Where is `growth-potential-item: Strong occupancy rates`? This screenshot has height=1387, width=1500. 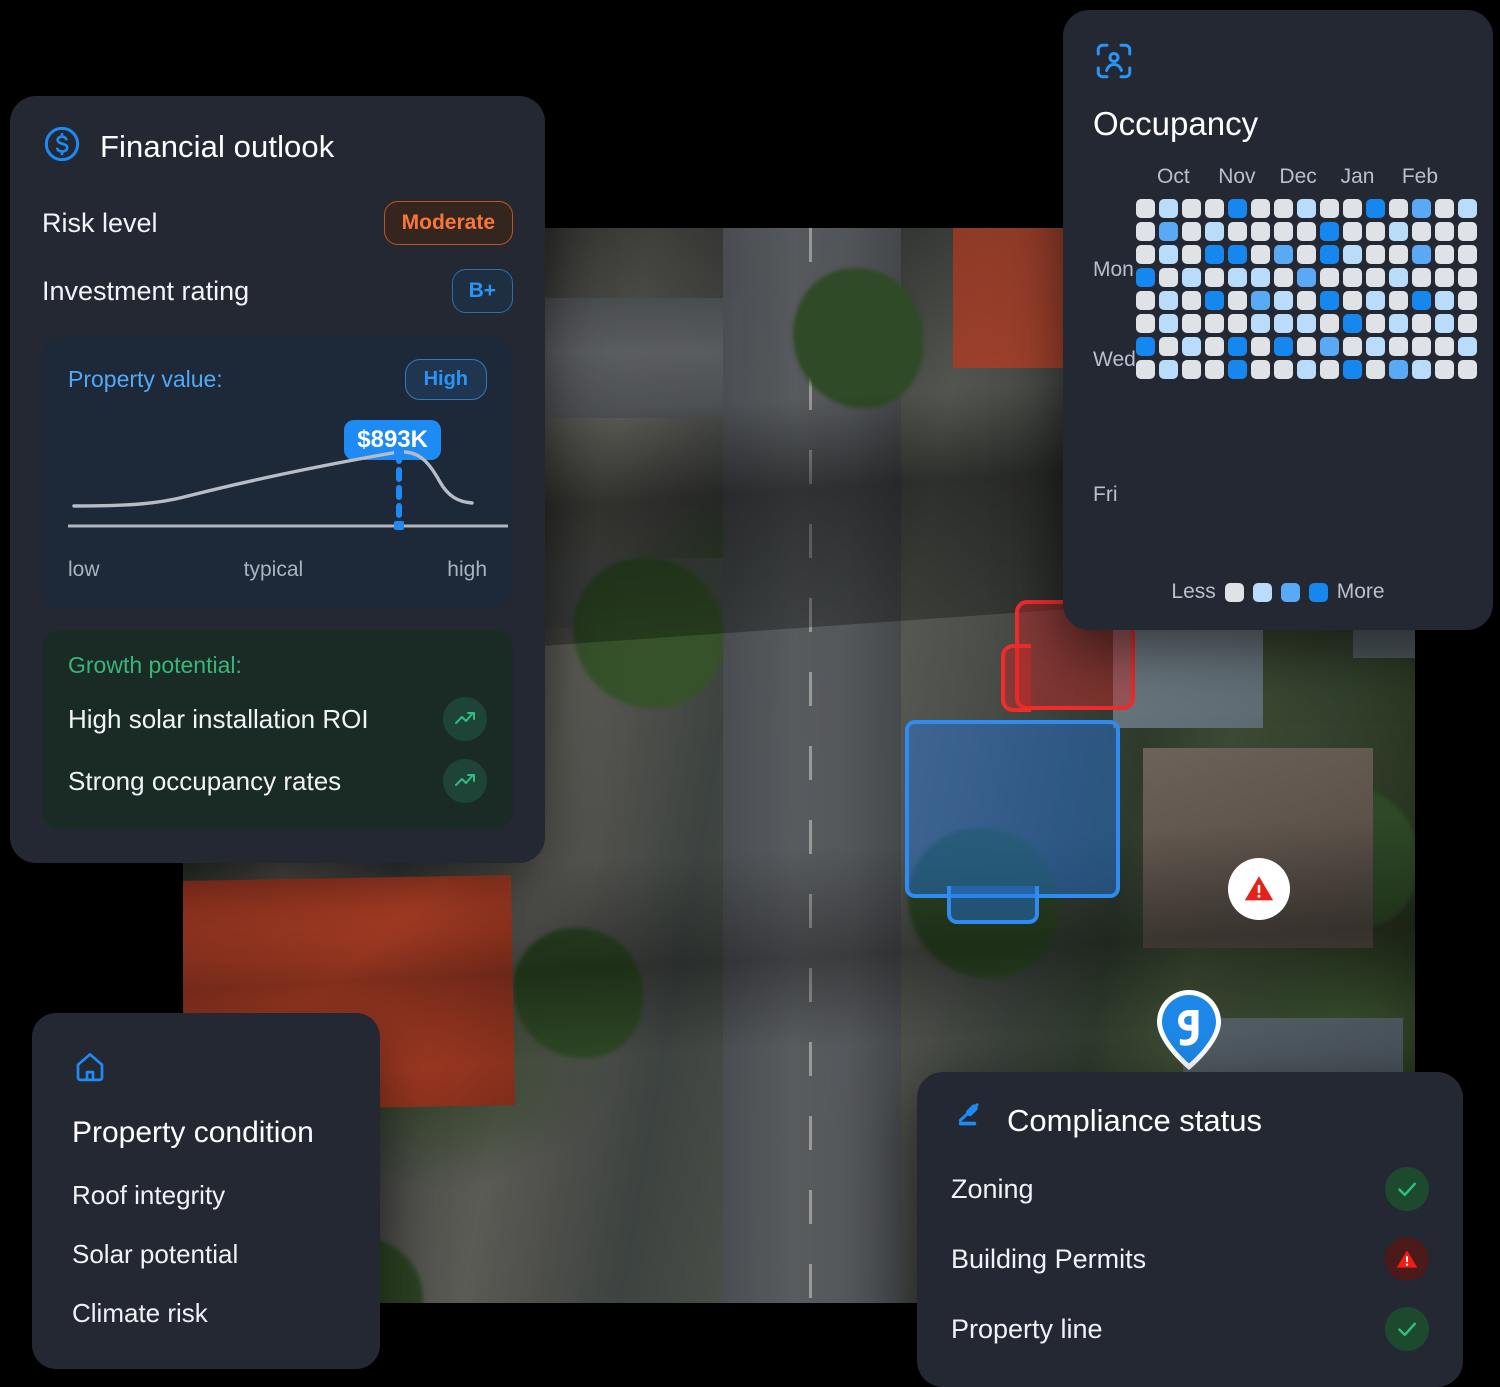 growth-potential-item: Strong occupancy rates is located at coordinates (277, 781).